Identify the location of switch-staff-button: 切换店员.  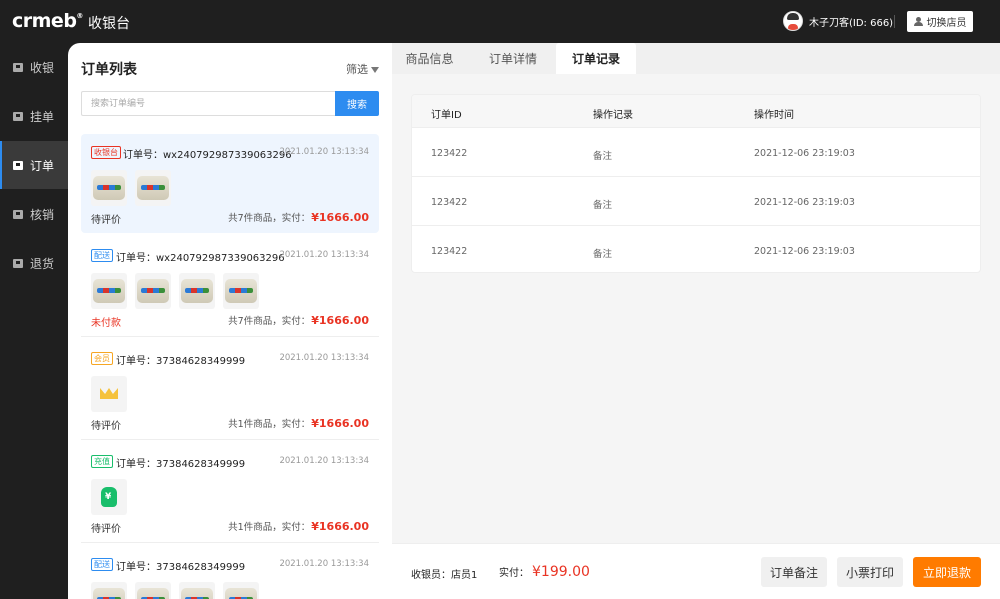
(940, 21).